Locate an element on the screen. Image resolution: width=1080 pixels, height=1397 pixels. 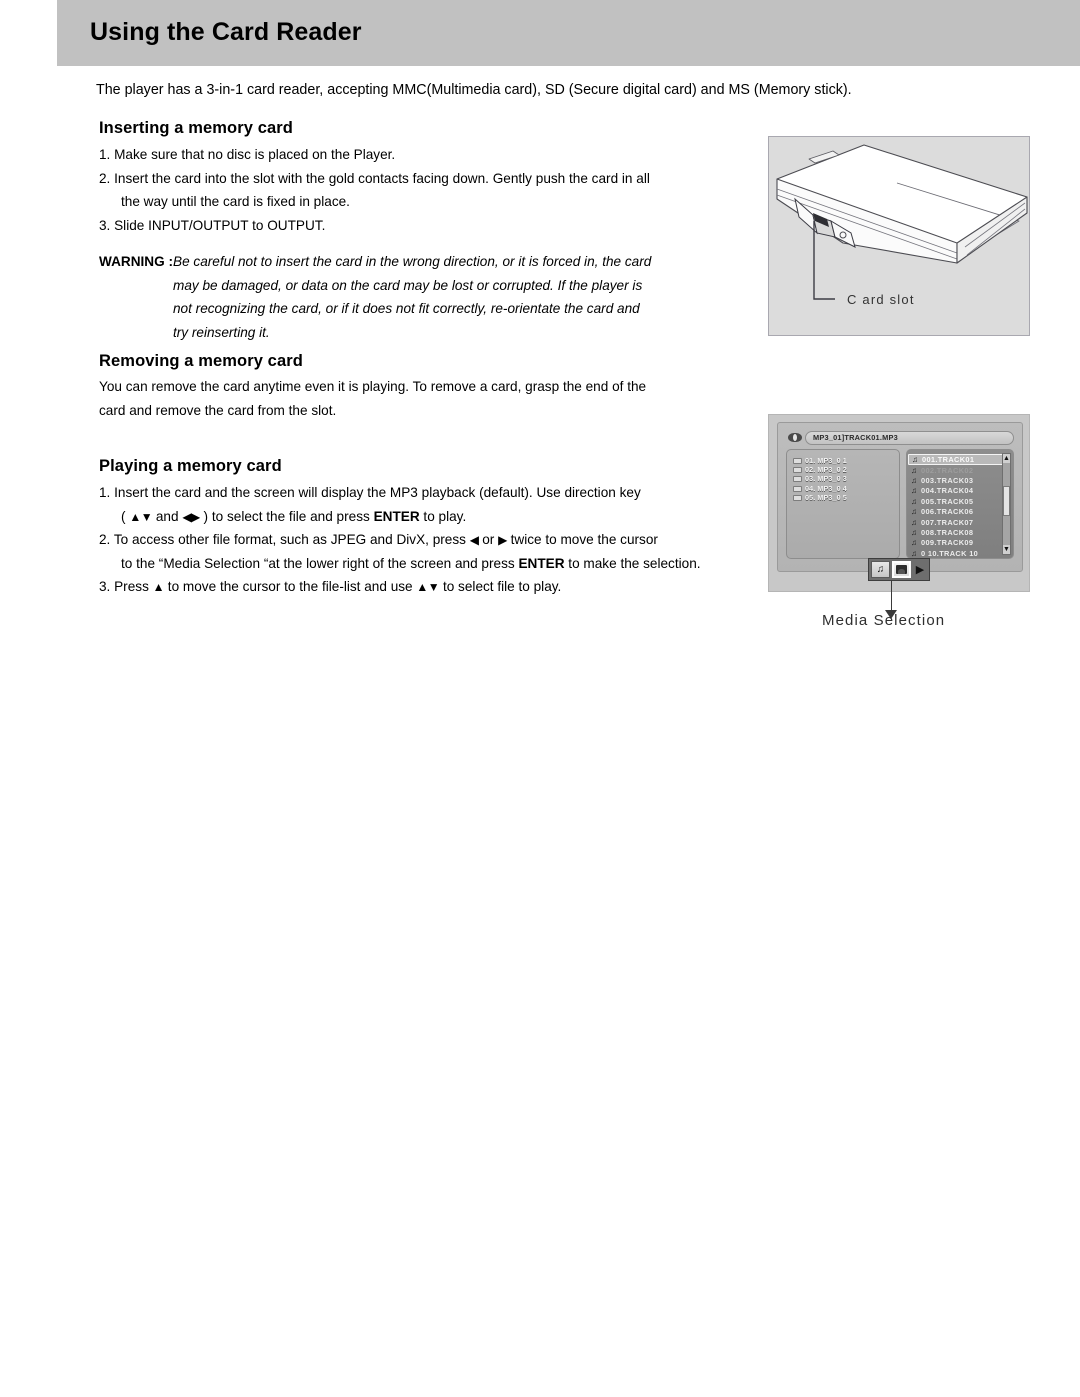
track-label: 001.TRACK01 is located at coordinates (948, 459).